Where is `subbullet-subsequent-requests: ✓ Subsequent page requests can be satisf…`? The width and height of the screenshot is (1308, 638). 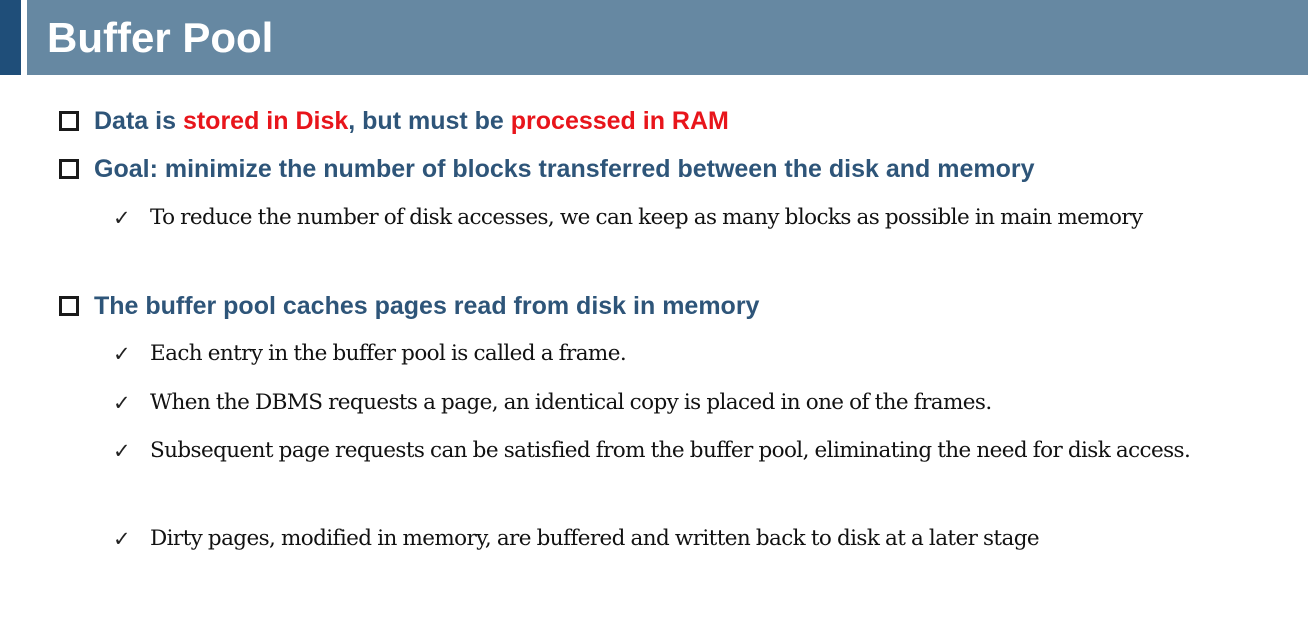
subbullet-subsequent-requests: ✓ Subsequent page requests can be satisf… is located at coordinates (688, 451).